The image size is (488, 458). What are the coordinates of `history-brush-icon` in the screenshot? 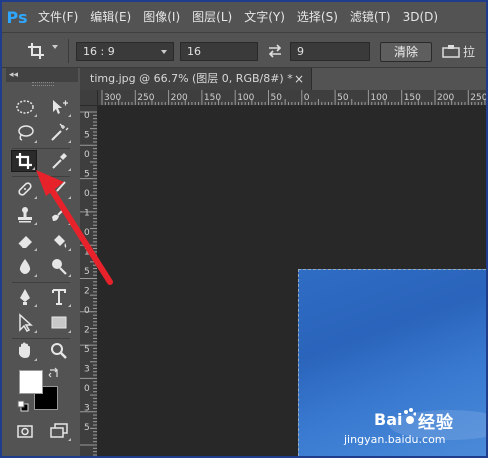 It's located at (59, 214).